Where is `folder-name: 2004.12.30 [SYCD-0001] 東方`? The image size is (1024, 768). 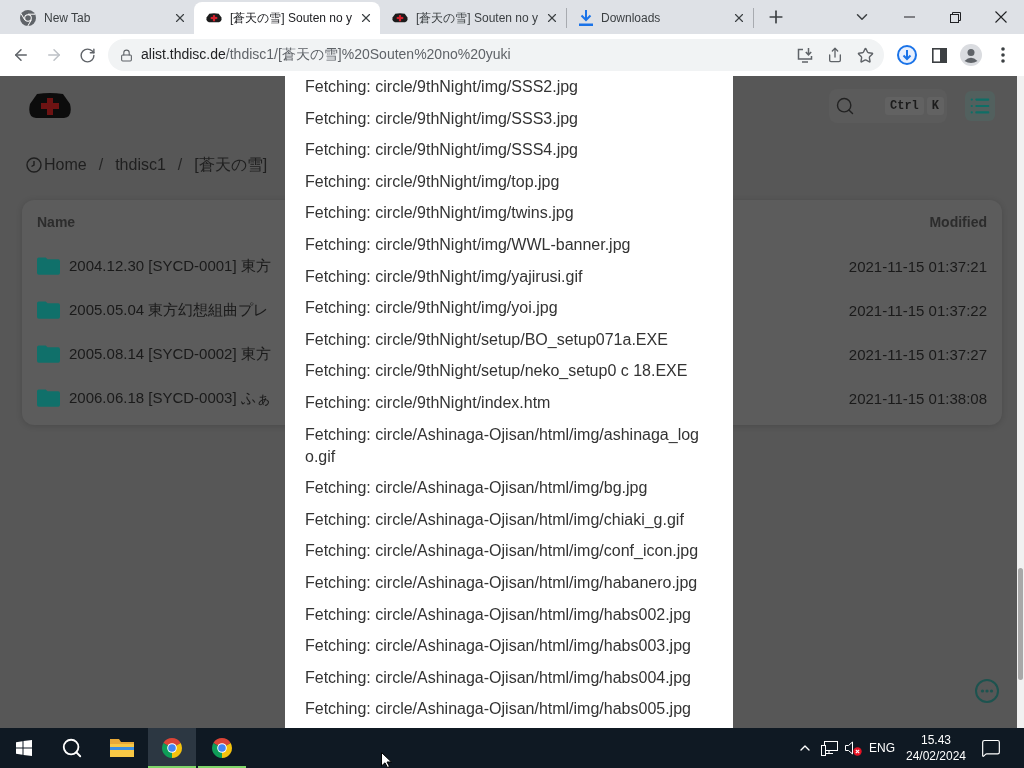
folder-name: 2004.12.30 [SYCD-0001] 東方 is located at coordinates (170, 266).